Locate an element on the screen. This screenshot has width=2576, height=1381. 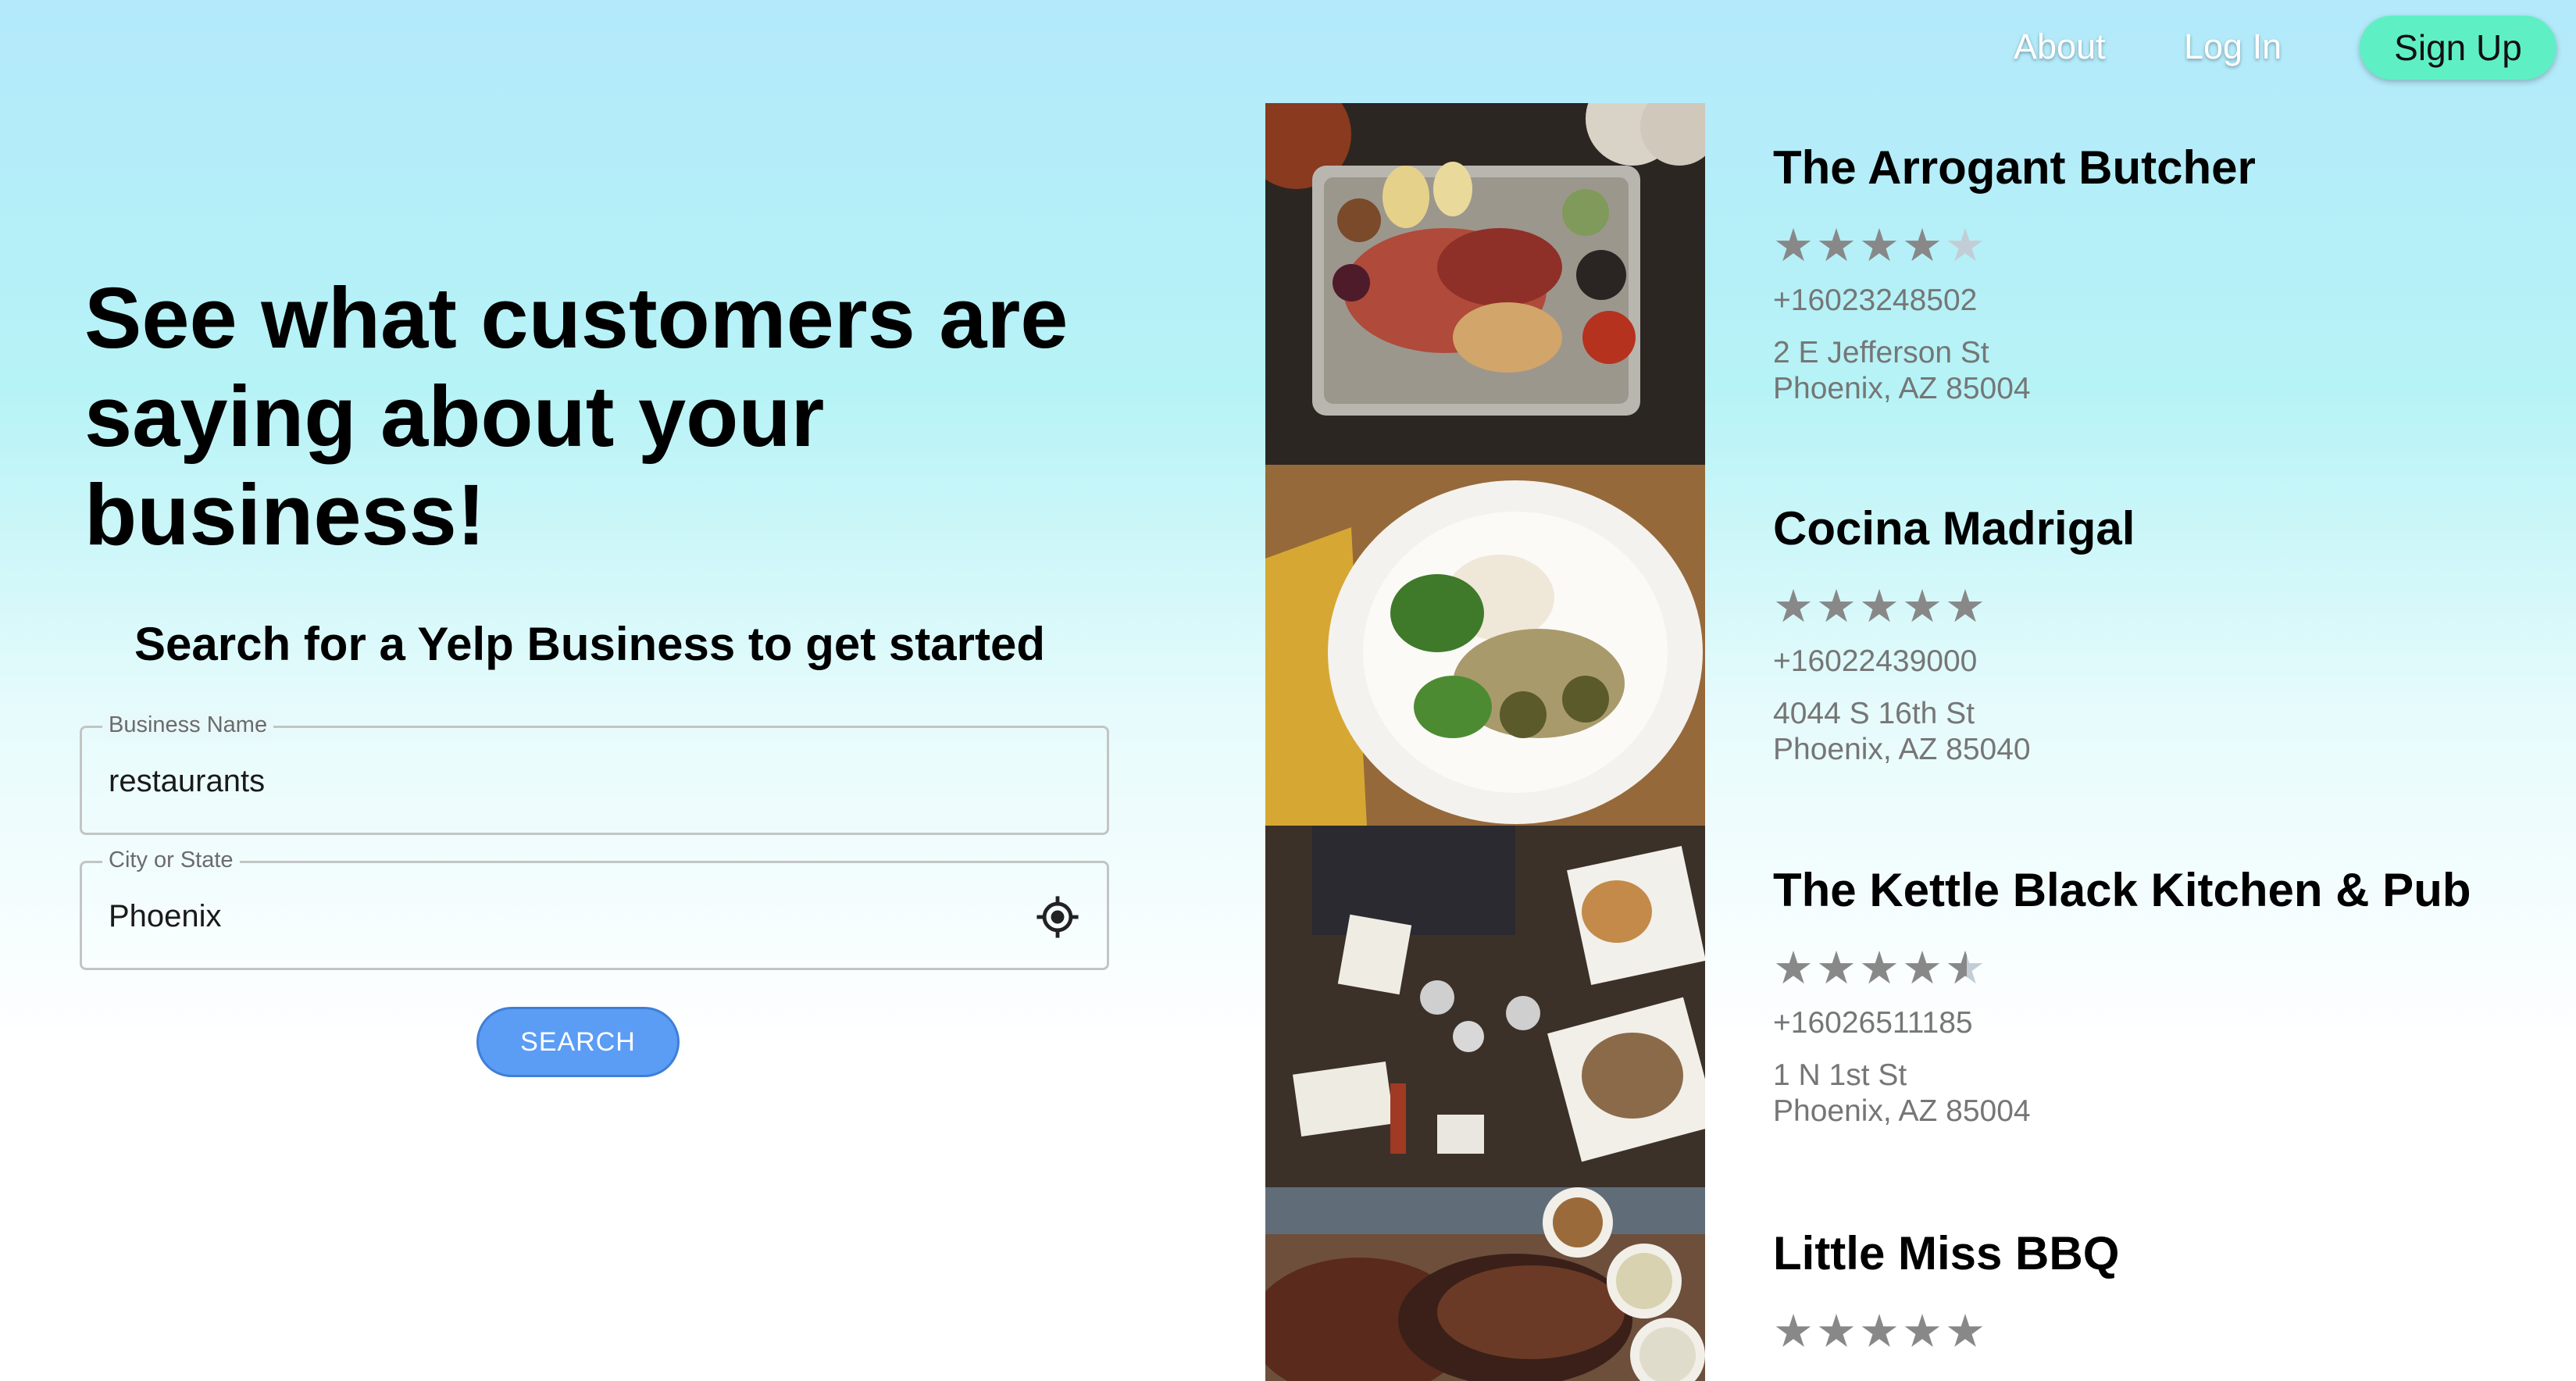
city-state-label: City or State is located at coordinates (171, 860).